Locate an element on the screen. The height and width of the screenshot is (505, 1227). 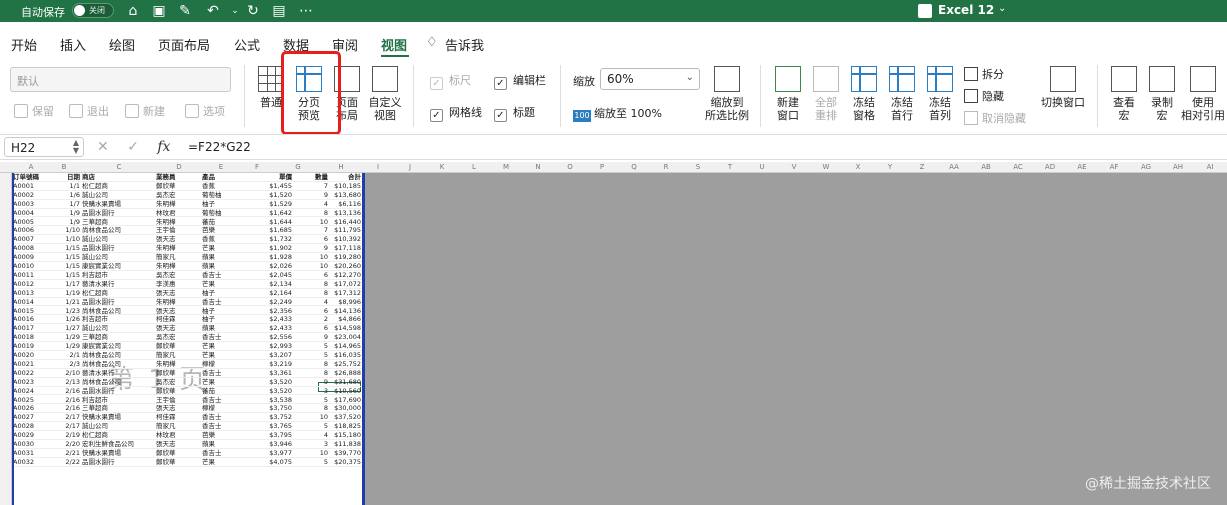
tab-draw: 绘图 is located at coordinates (122, 44).